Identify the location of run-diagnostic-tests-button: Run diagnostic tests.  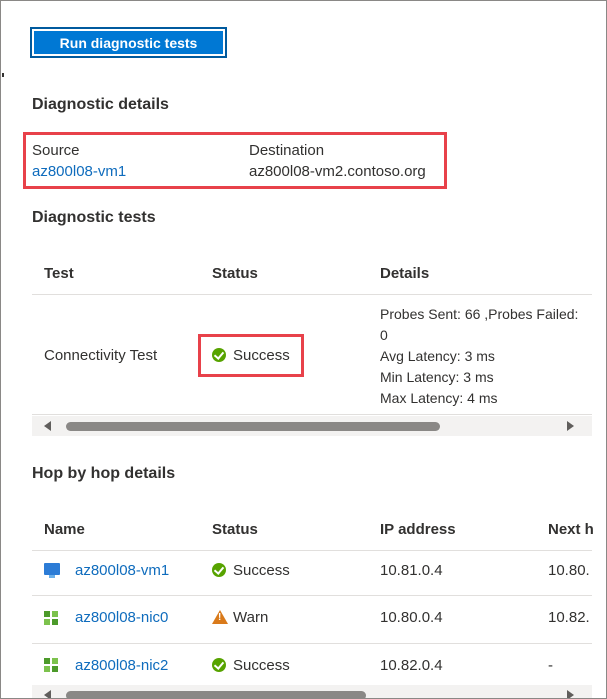
(128, 42).